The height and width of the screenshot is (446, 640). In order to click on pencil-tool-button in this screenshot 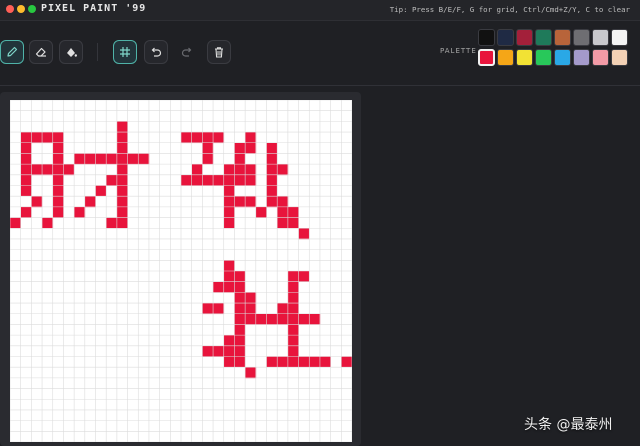, I will do `click(12, 52)`.